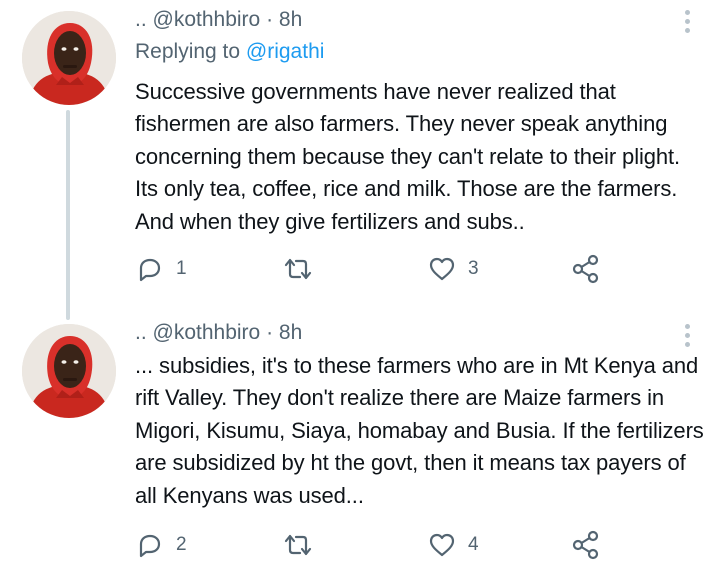 Image resolution: width=720 pixels, height=571 pixels. What do you see at coordinates (68, 215) in the screenshot?
I see `thread-line` at bounding box center [68, 215].